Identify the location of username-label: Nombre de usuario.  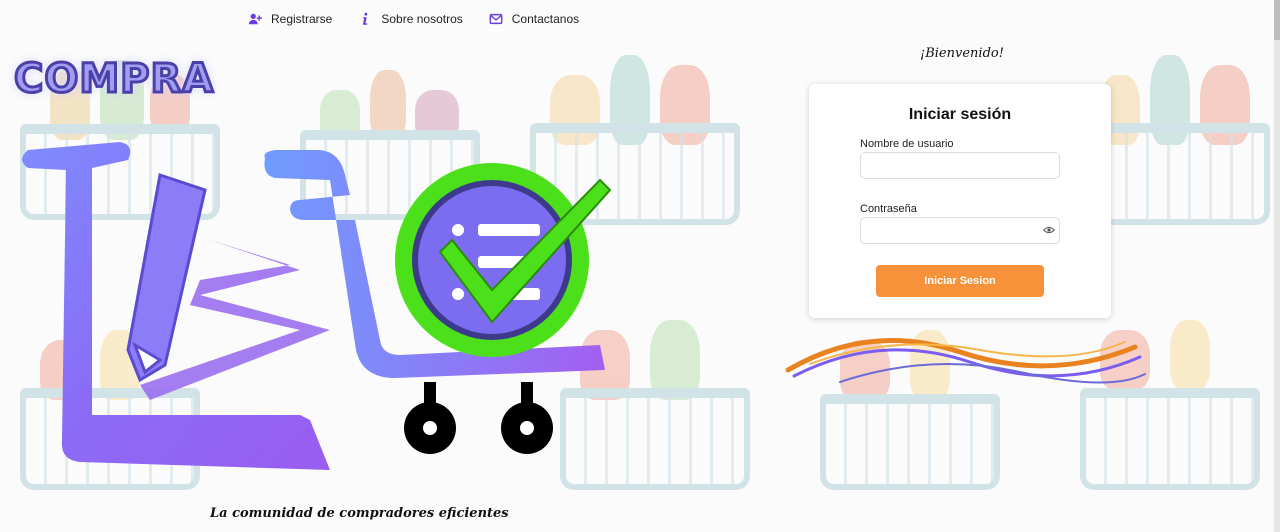
(907, 144).